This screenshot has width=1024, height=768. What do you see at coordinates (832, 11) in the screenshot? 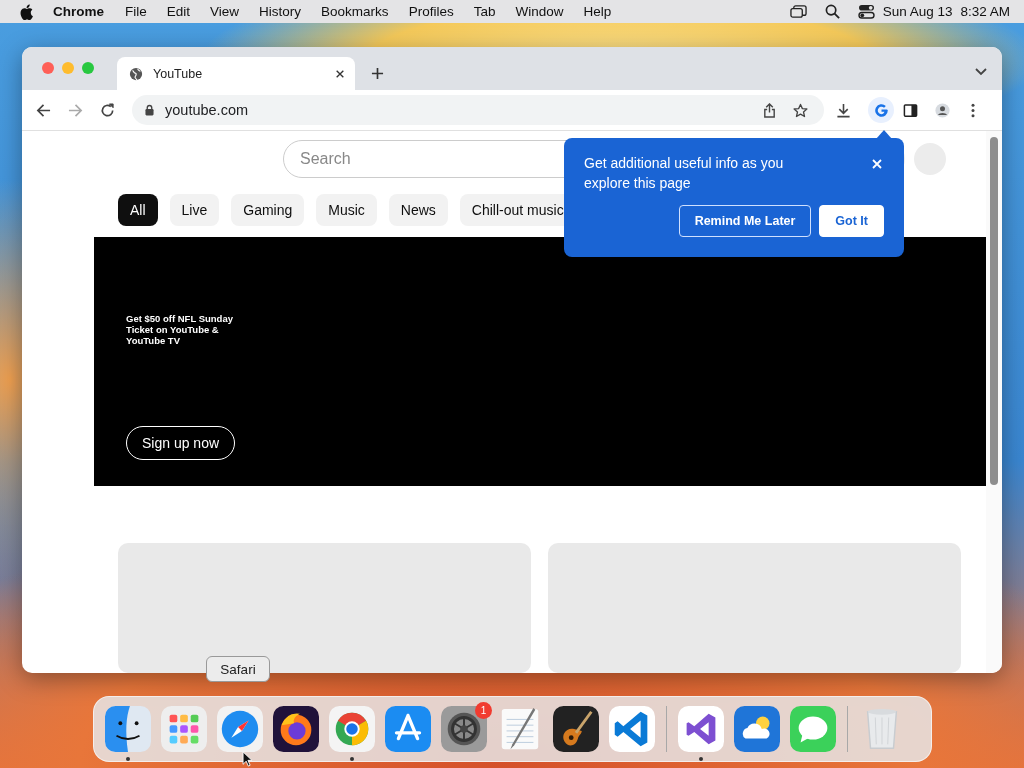
I see `search-icon` at bounding box center [832, 11].